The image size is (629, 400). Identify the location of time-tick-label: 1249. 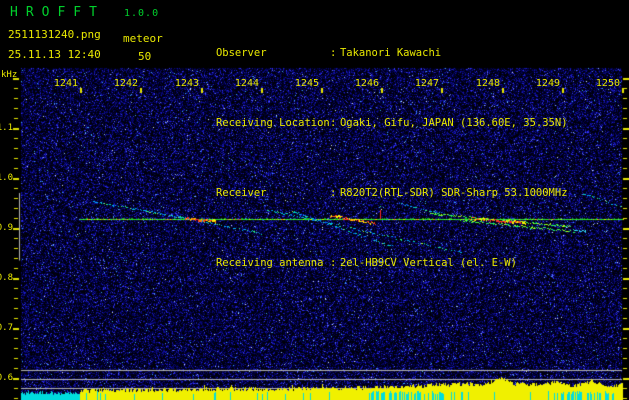
(547, 83).